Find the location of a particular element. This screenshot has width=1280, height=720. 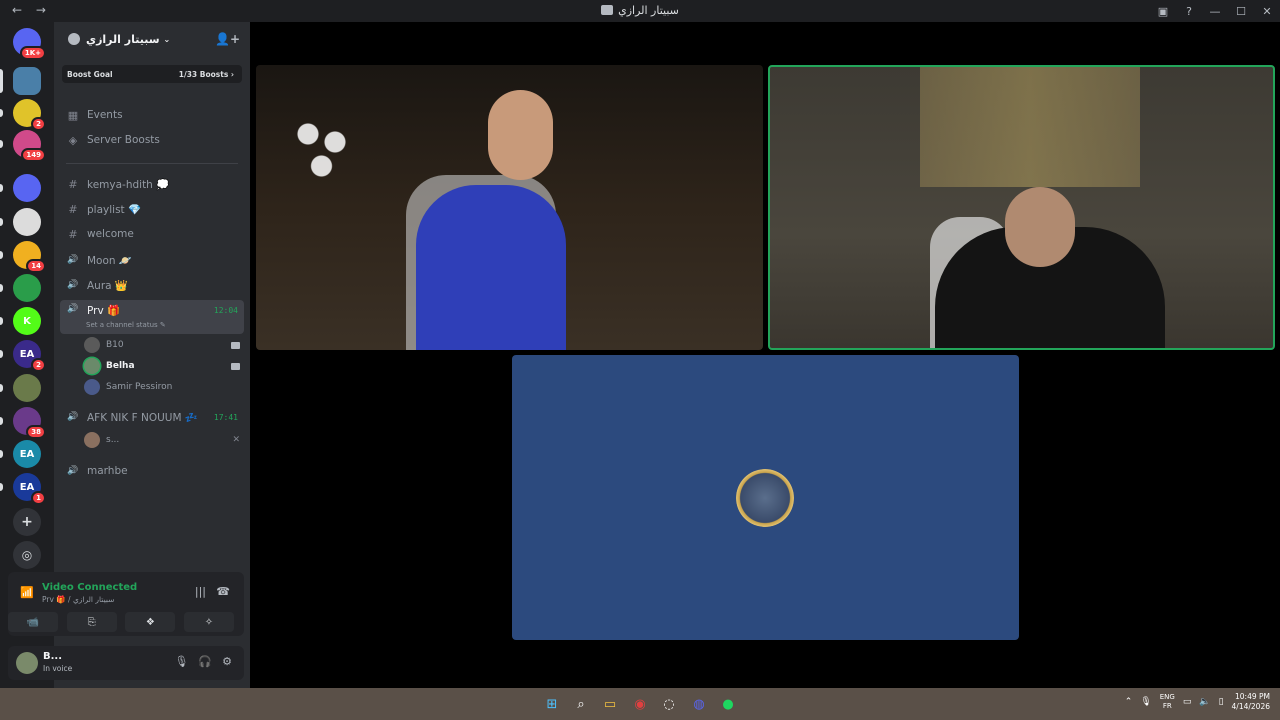

server-kick-icon: K is located at coordinates (27, 321).